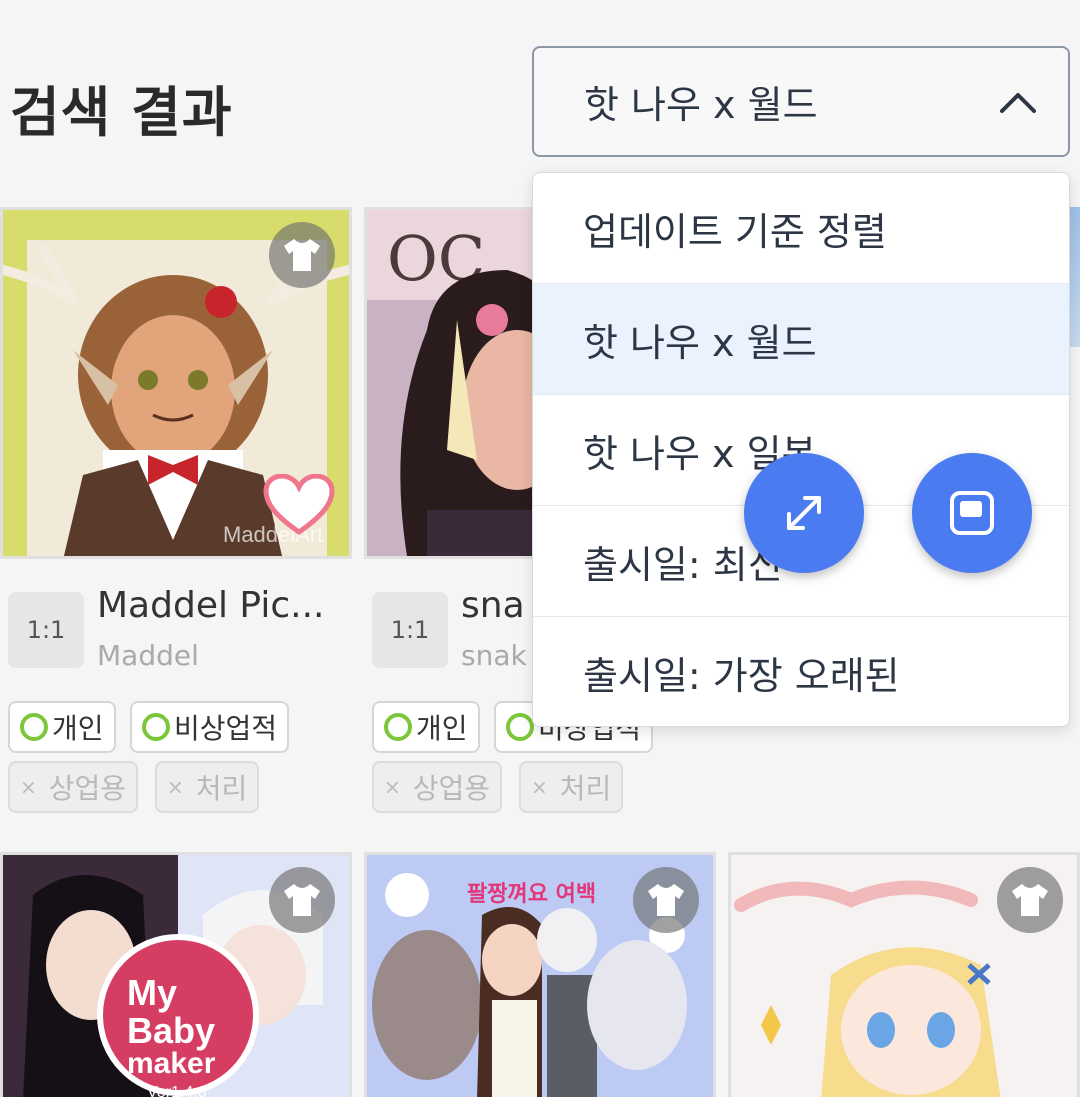 This screenshot has width=1080, height=1097. Describe the element at coordinates (152, 992) in the screenshot. I see `mybaby-logo-line1: My` at that location.